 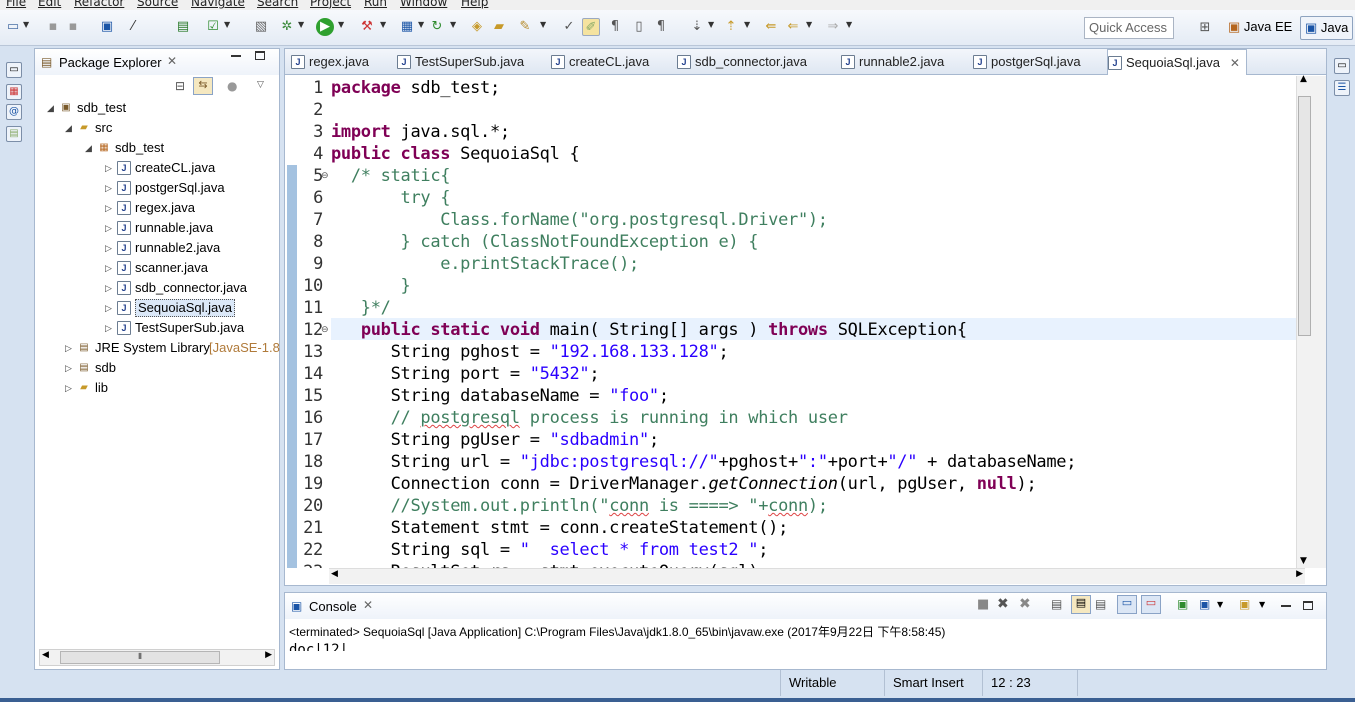 I want to click on scroll-down-icon: ▼, so click(x=1303, y=561).